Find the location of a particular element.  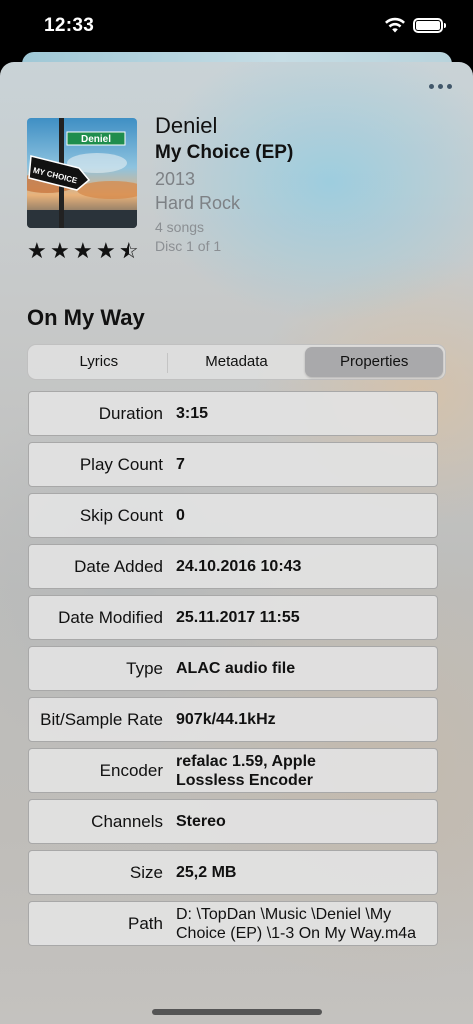

property-row-bit-sample-rate: Bit/Sample Rate 907k/44.1kHz is located at coordinates (233, 719).